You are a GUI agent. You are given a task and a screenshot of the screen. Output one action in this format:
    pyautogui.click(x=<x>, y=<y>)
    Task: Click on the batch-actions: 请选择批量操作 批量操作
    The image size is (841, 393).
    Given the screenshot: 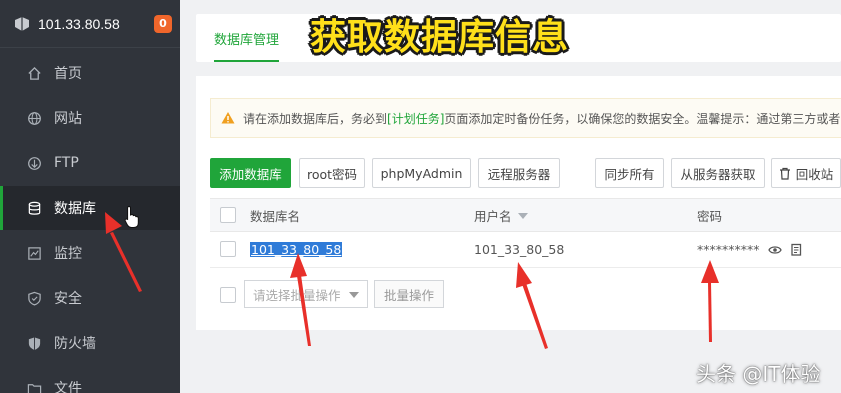 What is the action you would take?
    pyautogui.click(x=525, y=295)
    